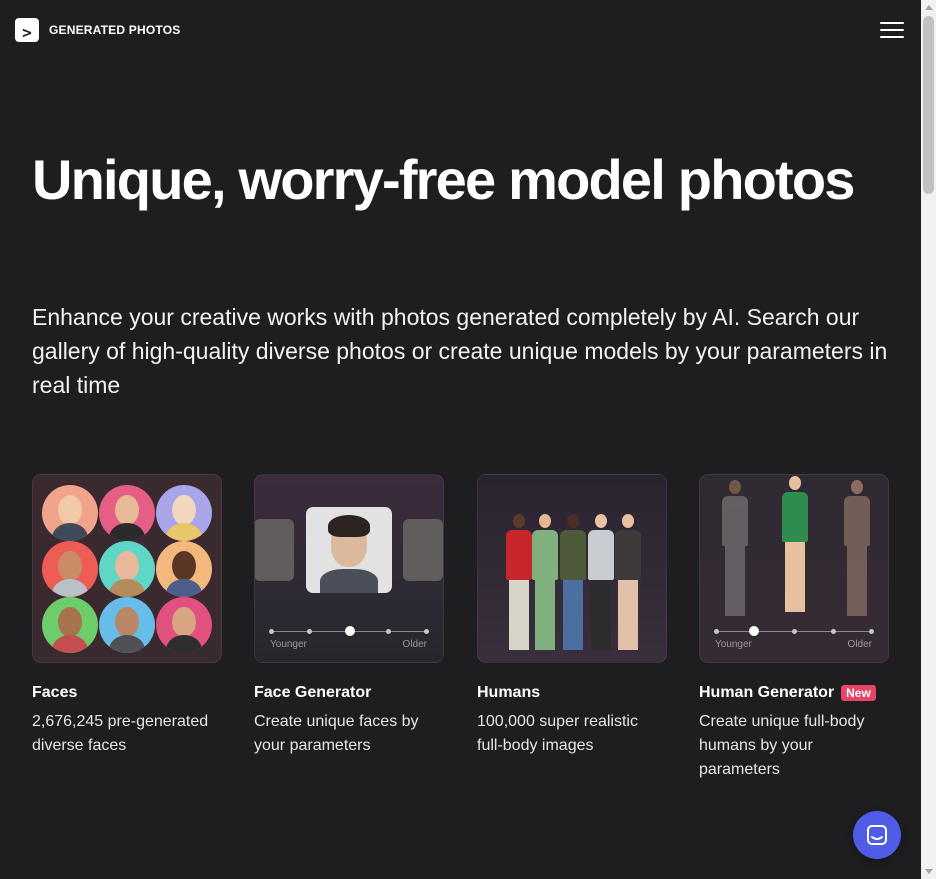  I want to click on logo-link: > GENERATED PHOTOS, so click(97, 30).